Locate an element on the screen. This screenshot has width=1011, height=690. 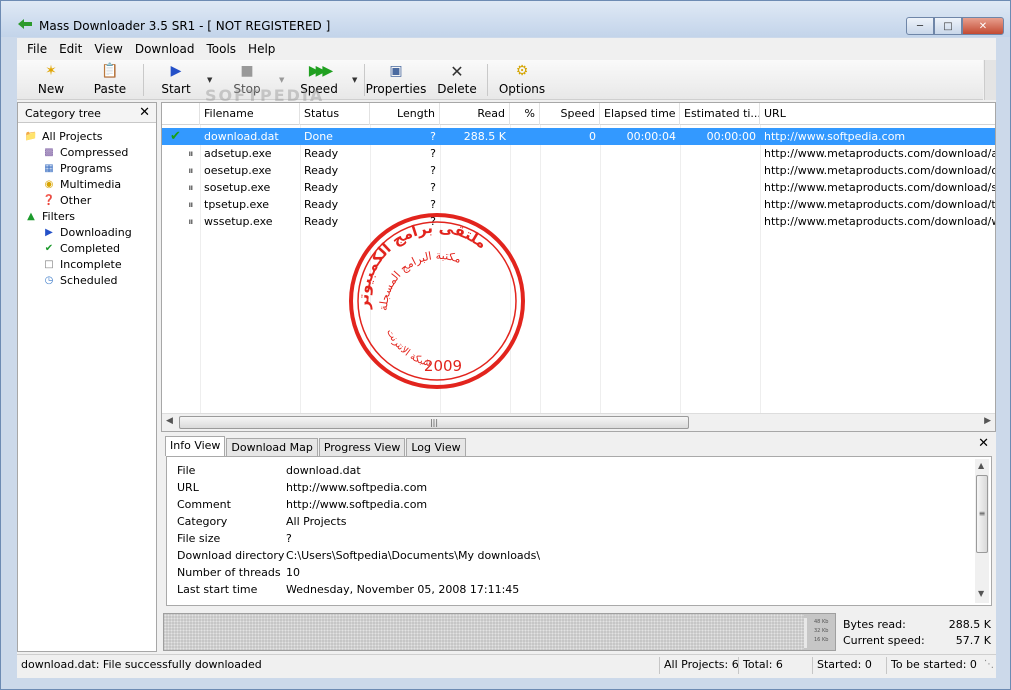
pause-icon: ⏸ is located at coordinates (191, 221).